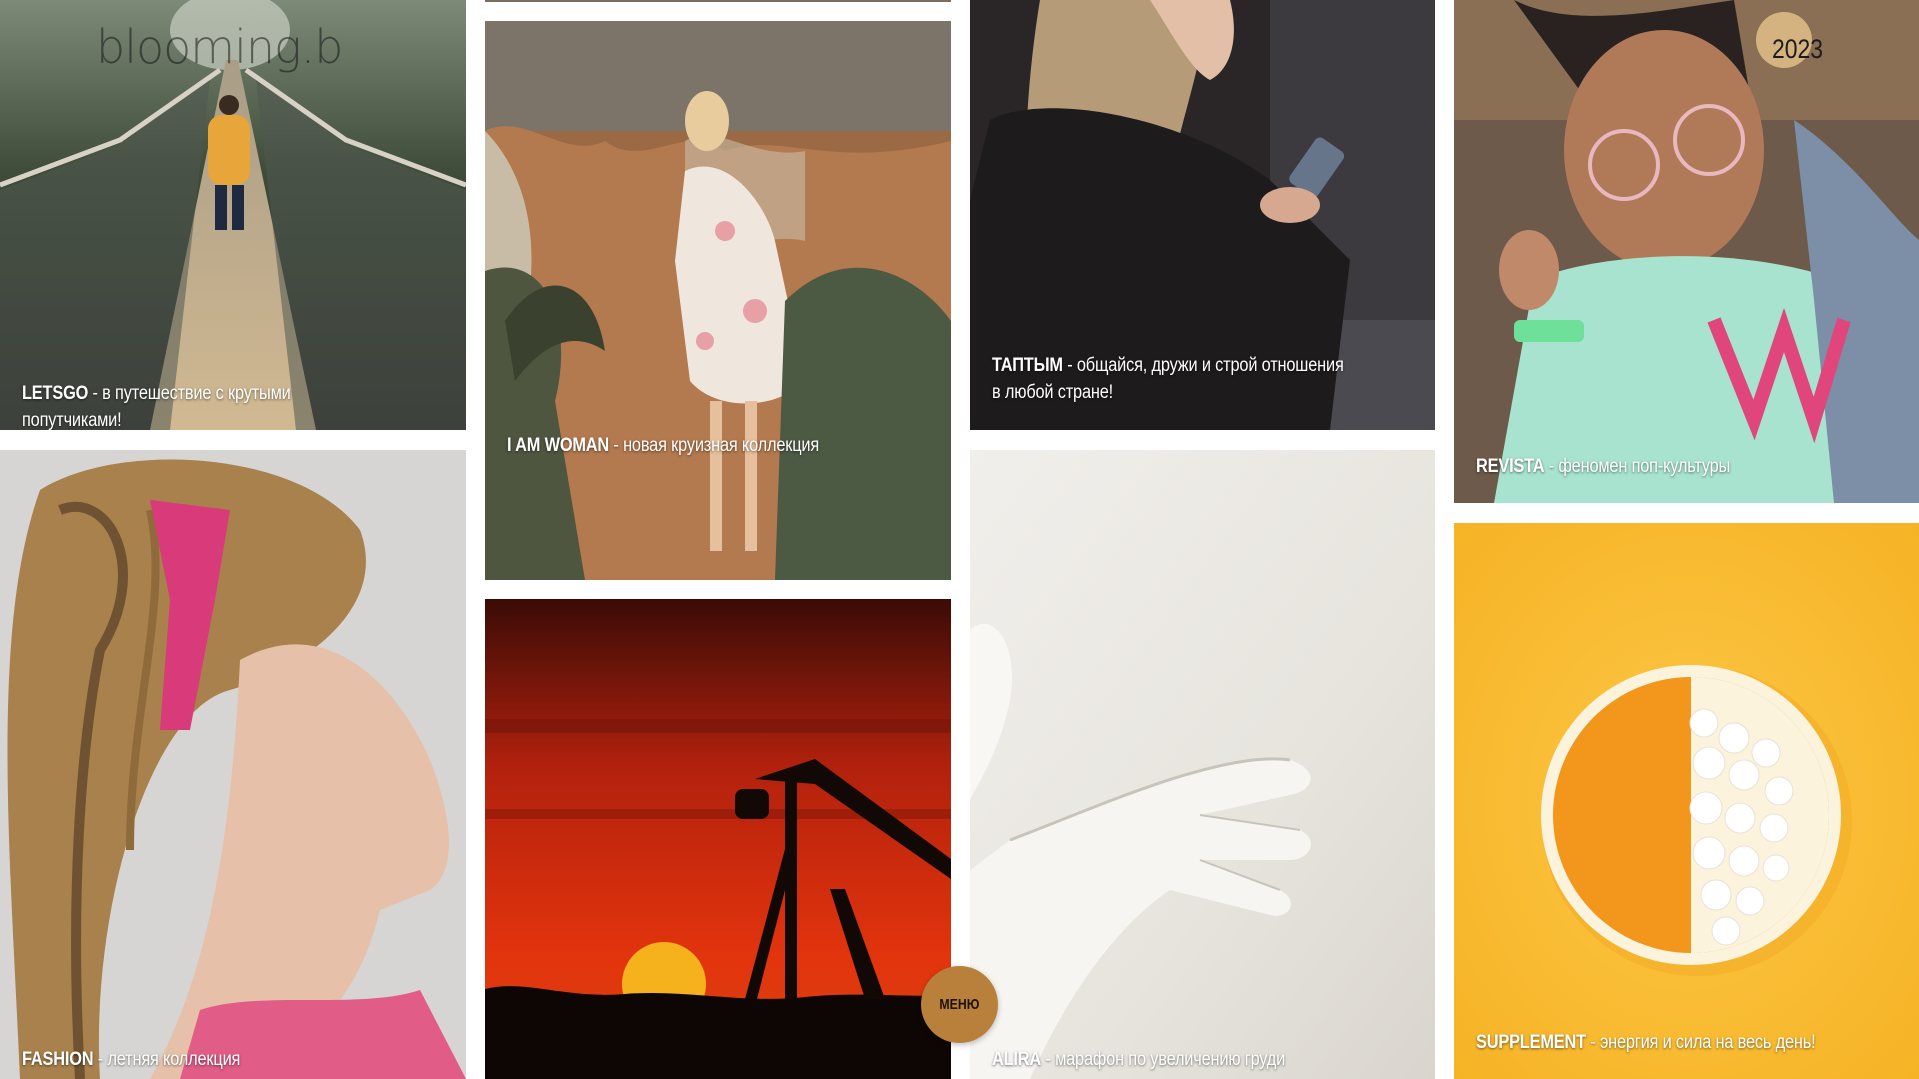  What do you see at coordinates (1163, 1059) in the screenshot?
I see `tile-description: - марафон по увеличению груди` at bounding box center [1163, 1059].